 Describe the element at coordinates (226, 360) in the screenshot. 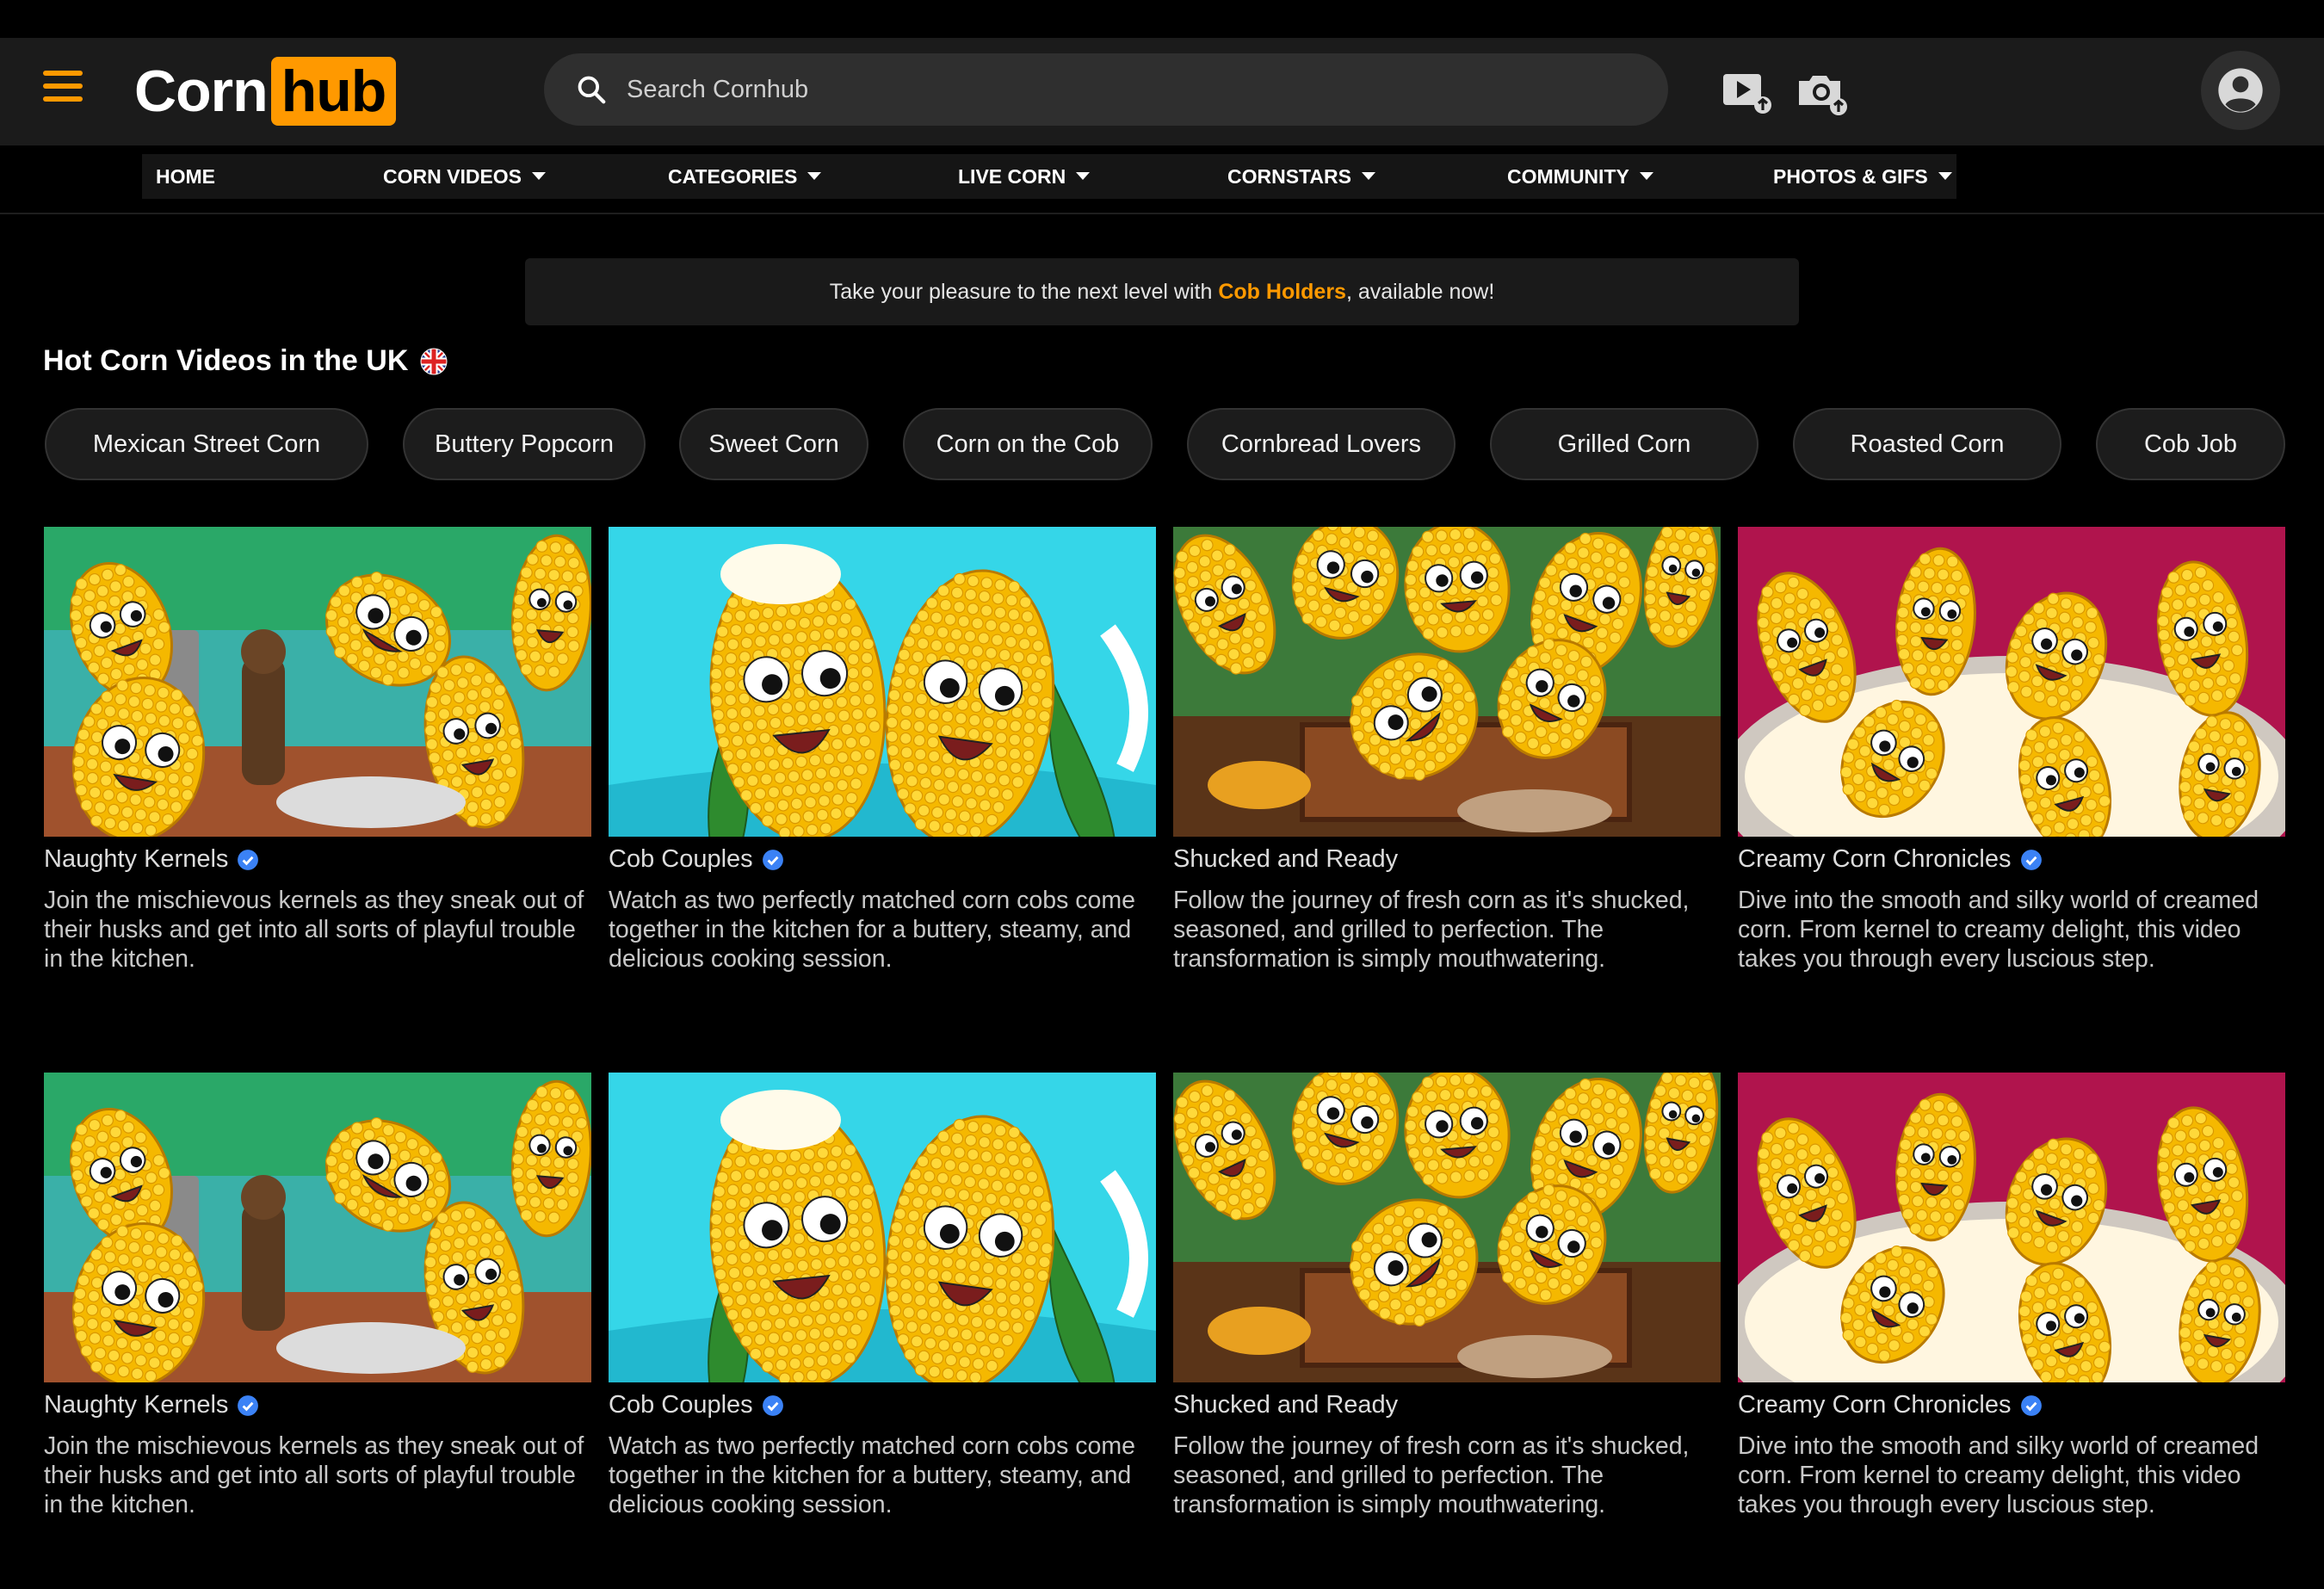

I see `section-title-text: Hot Corn Videos in the UK` at that location.